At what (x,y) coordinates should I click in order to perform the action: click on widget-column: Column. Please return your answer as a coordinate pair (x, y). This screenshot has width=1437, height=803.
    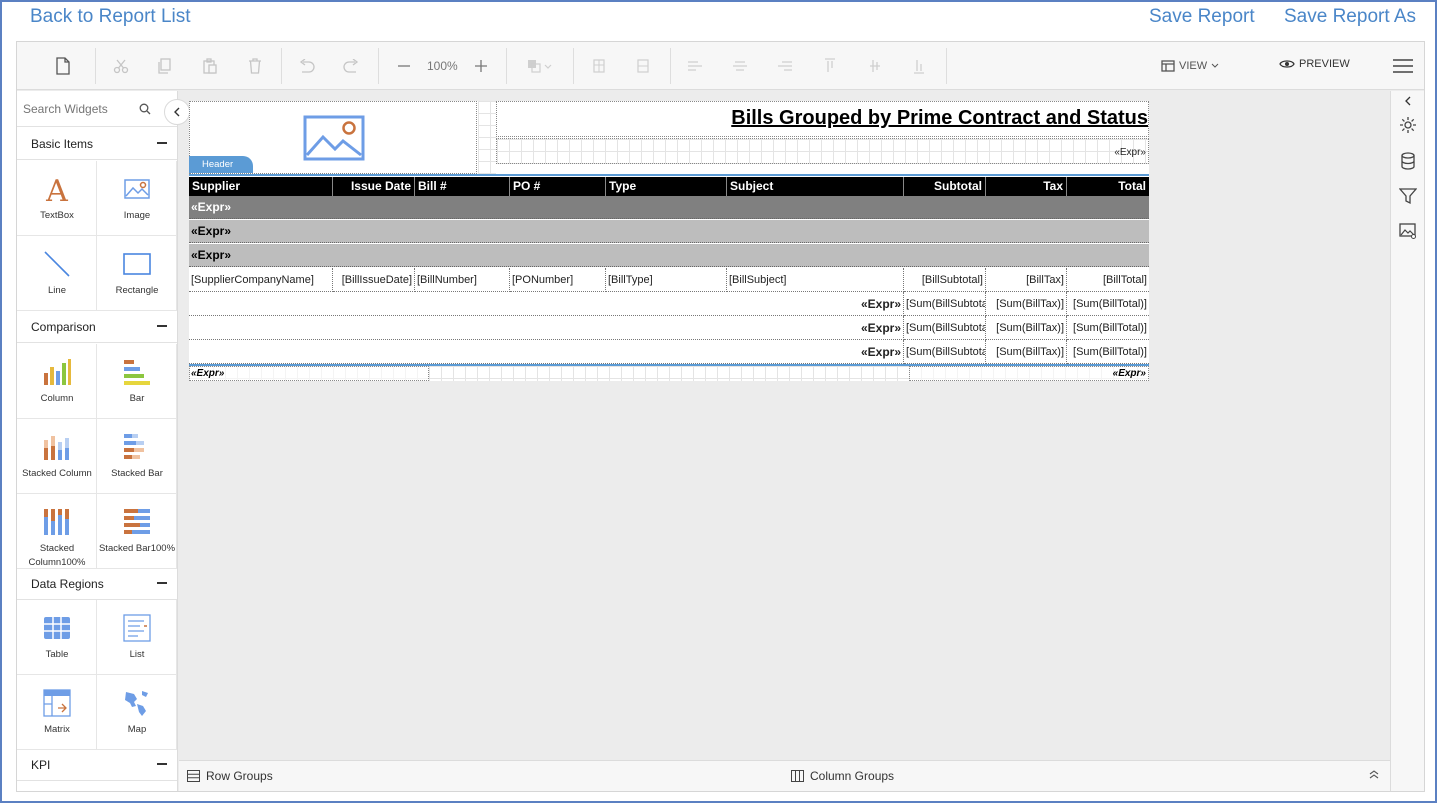
    Looking at the image, I should click on (57, 381).